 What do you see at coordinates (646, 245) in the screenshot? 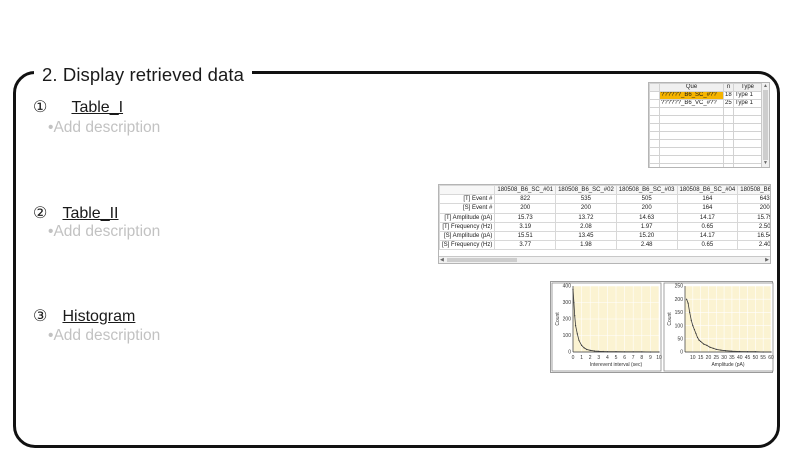
I see `table-cell: 2.48` at bounding box center [646, 245].